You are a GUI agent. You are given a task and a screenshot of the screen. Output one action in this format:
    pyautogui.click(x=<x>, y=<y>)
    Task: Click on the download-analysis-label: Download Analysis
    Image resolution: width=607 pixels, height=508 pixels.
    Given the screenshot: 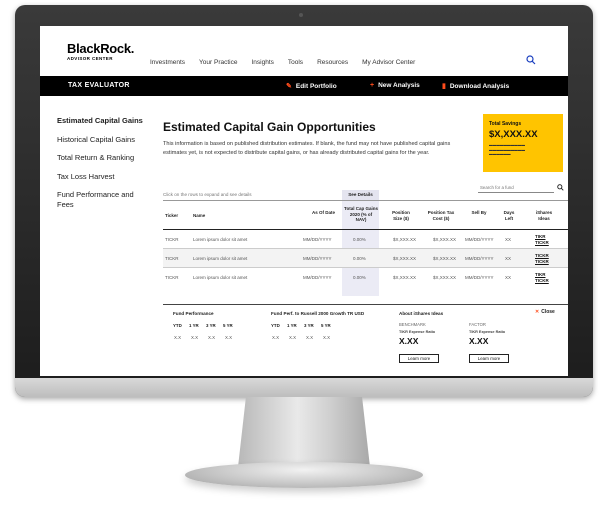 What is the action you would take?
    pyautogui.click(x=479, y=86)
    